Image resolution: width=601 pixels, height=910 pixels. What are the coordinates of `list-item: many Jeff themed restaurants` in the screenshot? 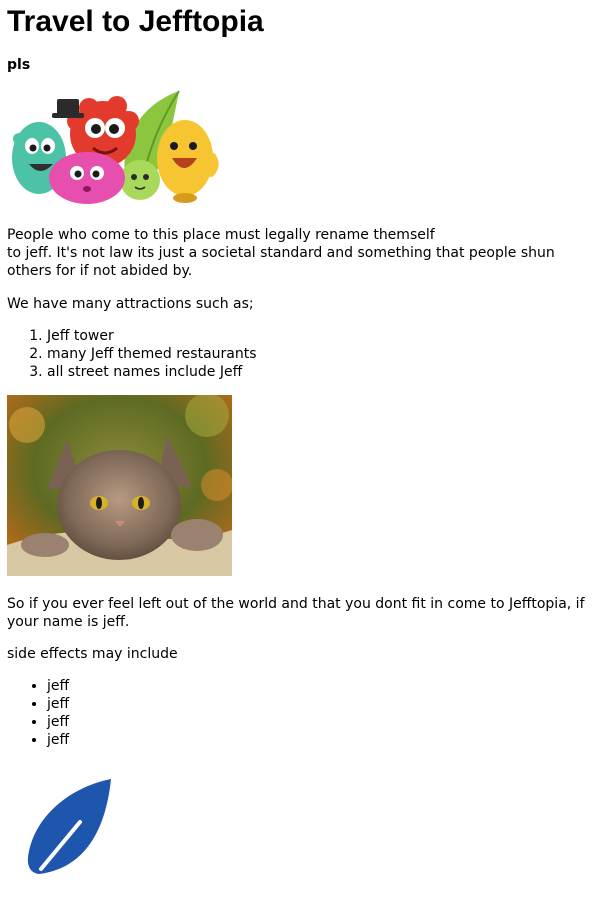 It's located at (320, 354).